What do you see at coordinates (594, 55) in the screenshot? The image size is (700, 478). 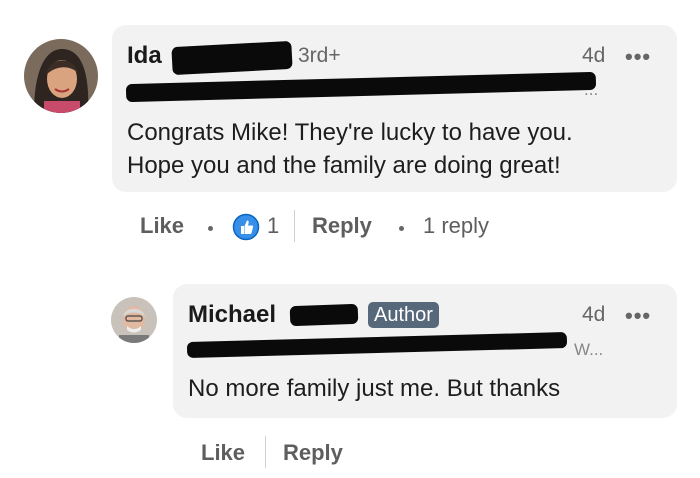 I see `comment-timestamp: 4d` at bounding box center [594, 55].